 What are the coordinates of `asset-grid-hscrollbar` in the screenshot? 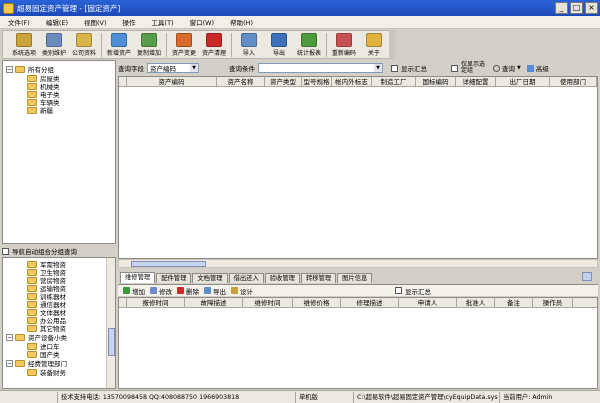 It's located at (358, 263).